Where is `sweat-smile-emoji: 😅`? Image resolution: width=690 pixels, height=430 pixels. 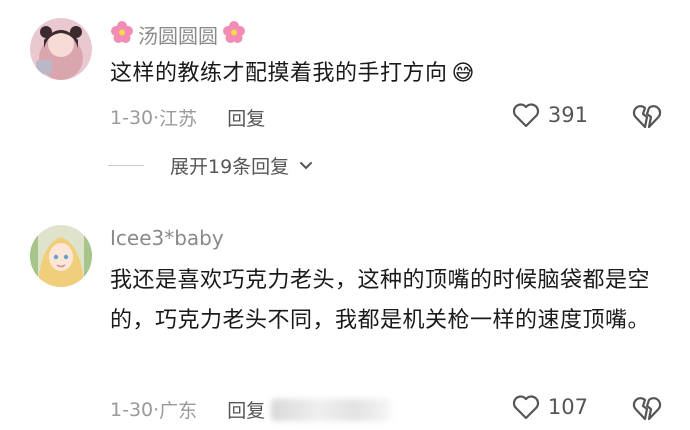 sweat-smile-emoji: 😅 is located at coordinates (463, 73).